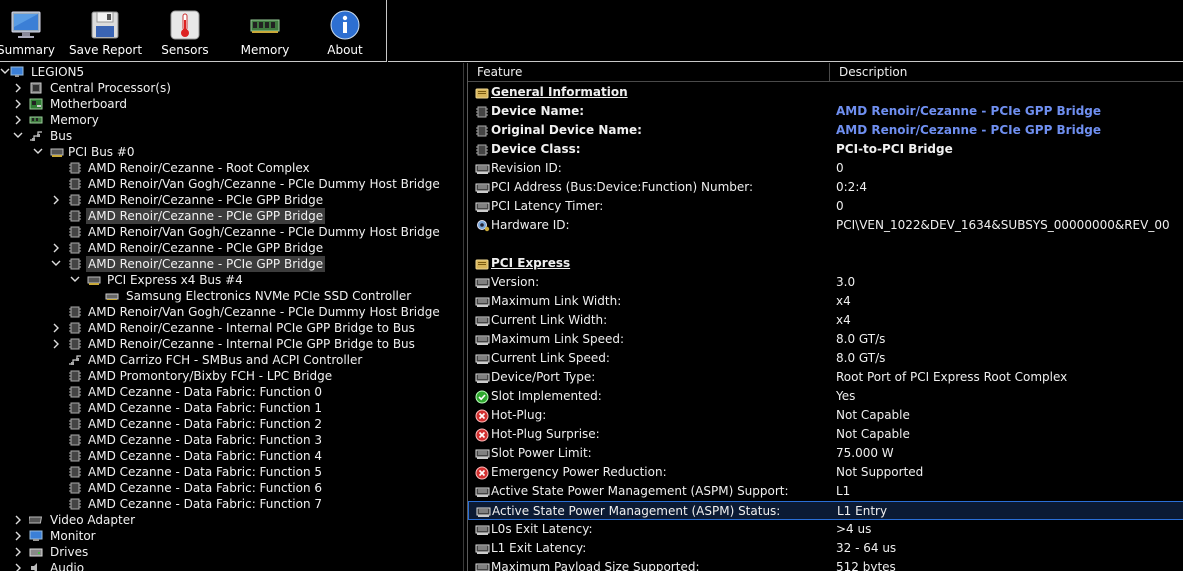  Describe the element at coordinates (825, 263) in the screenshot. I see `list-group-header: PCI Express` at that location.